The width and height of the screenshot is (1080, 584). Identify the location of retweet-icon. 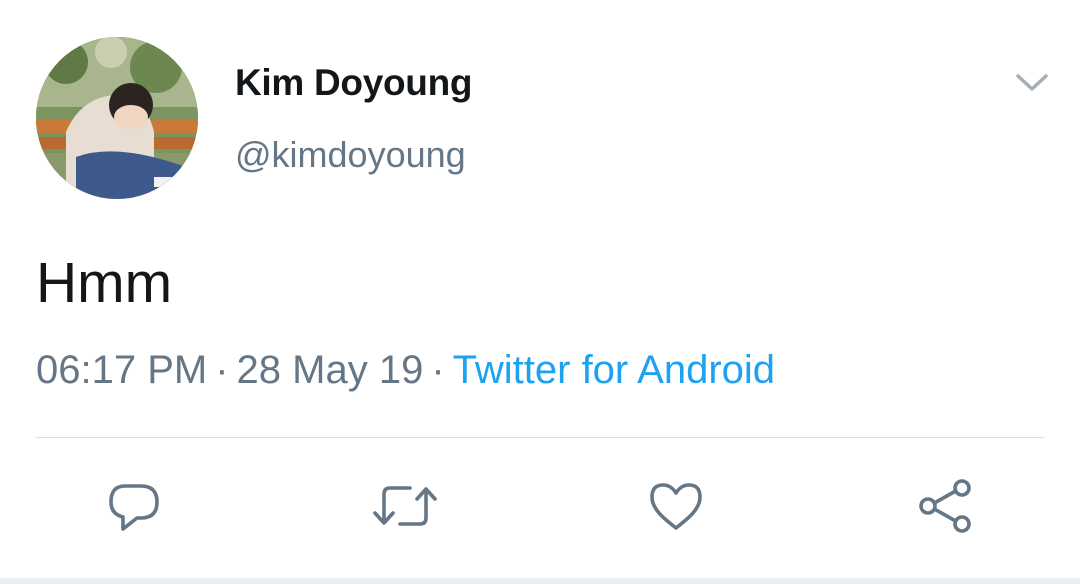
(404, 506).